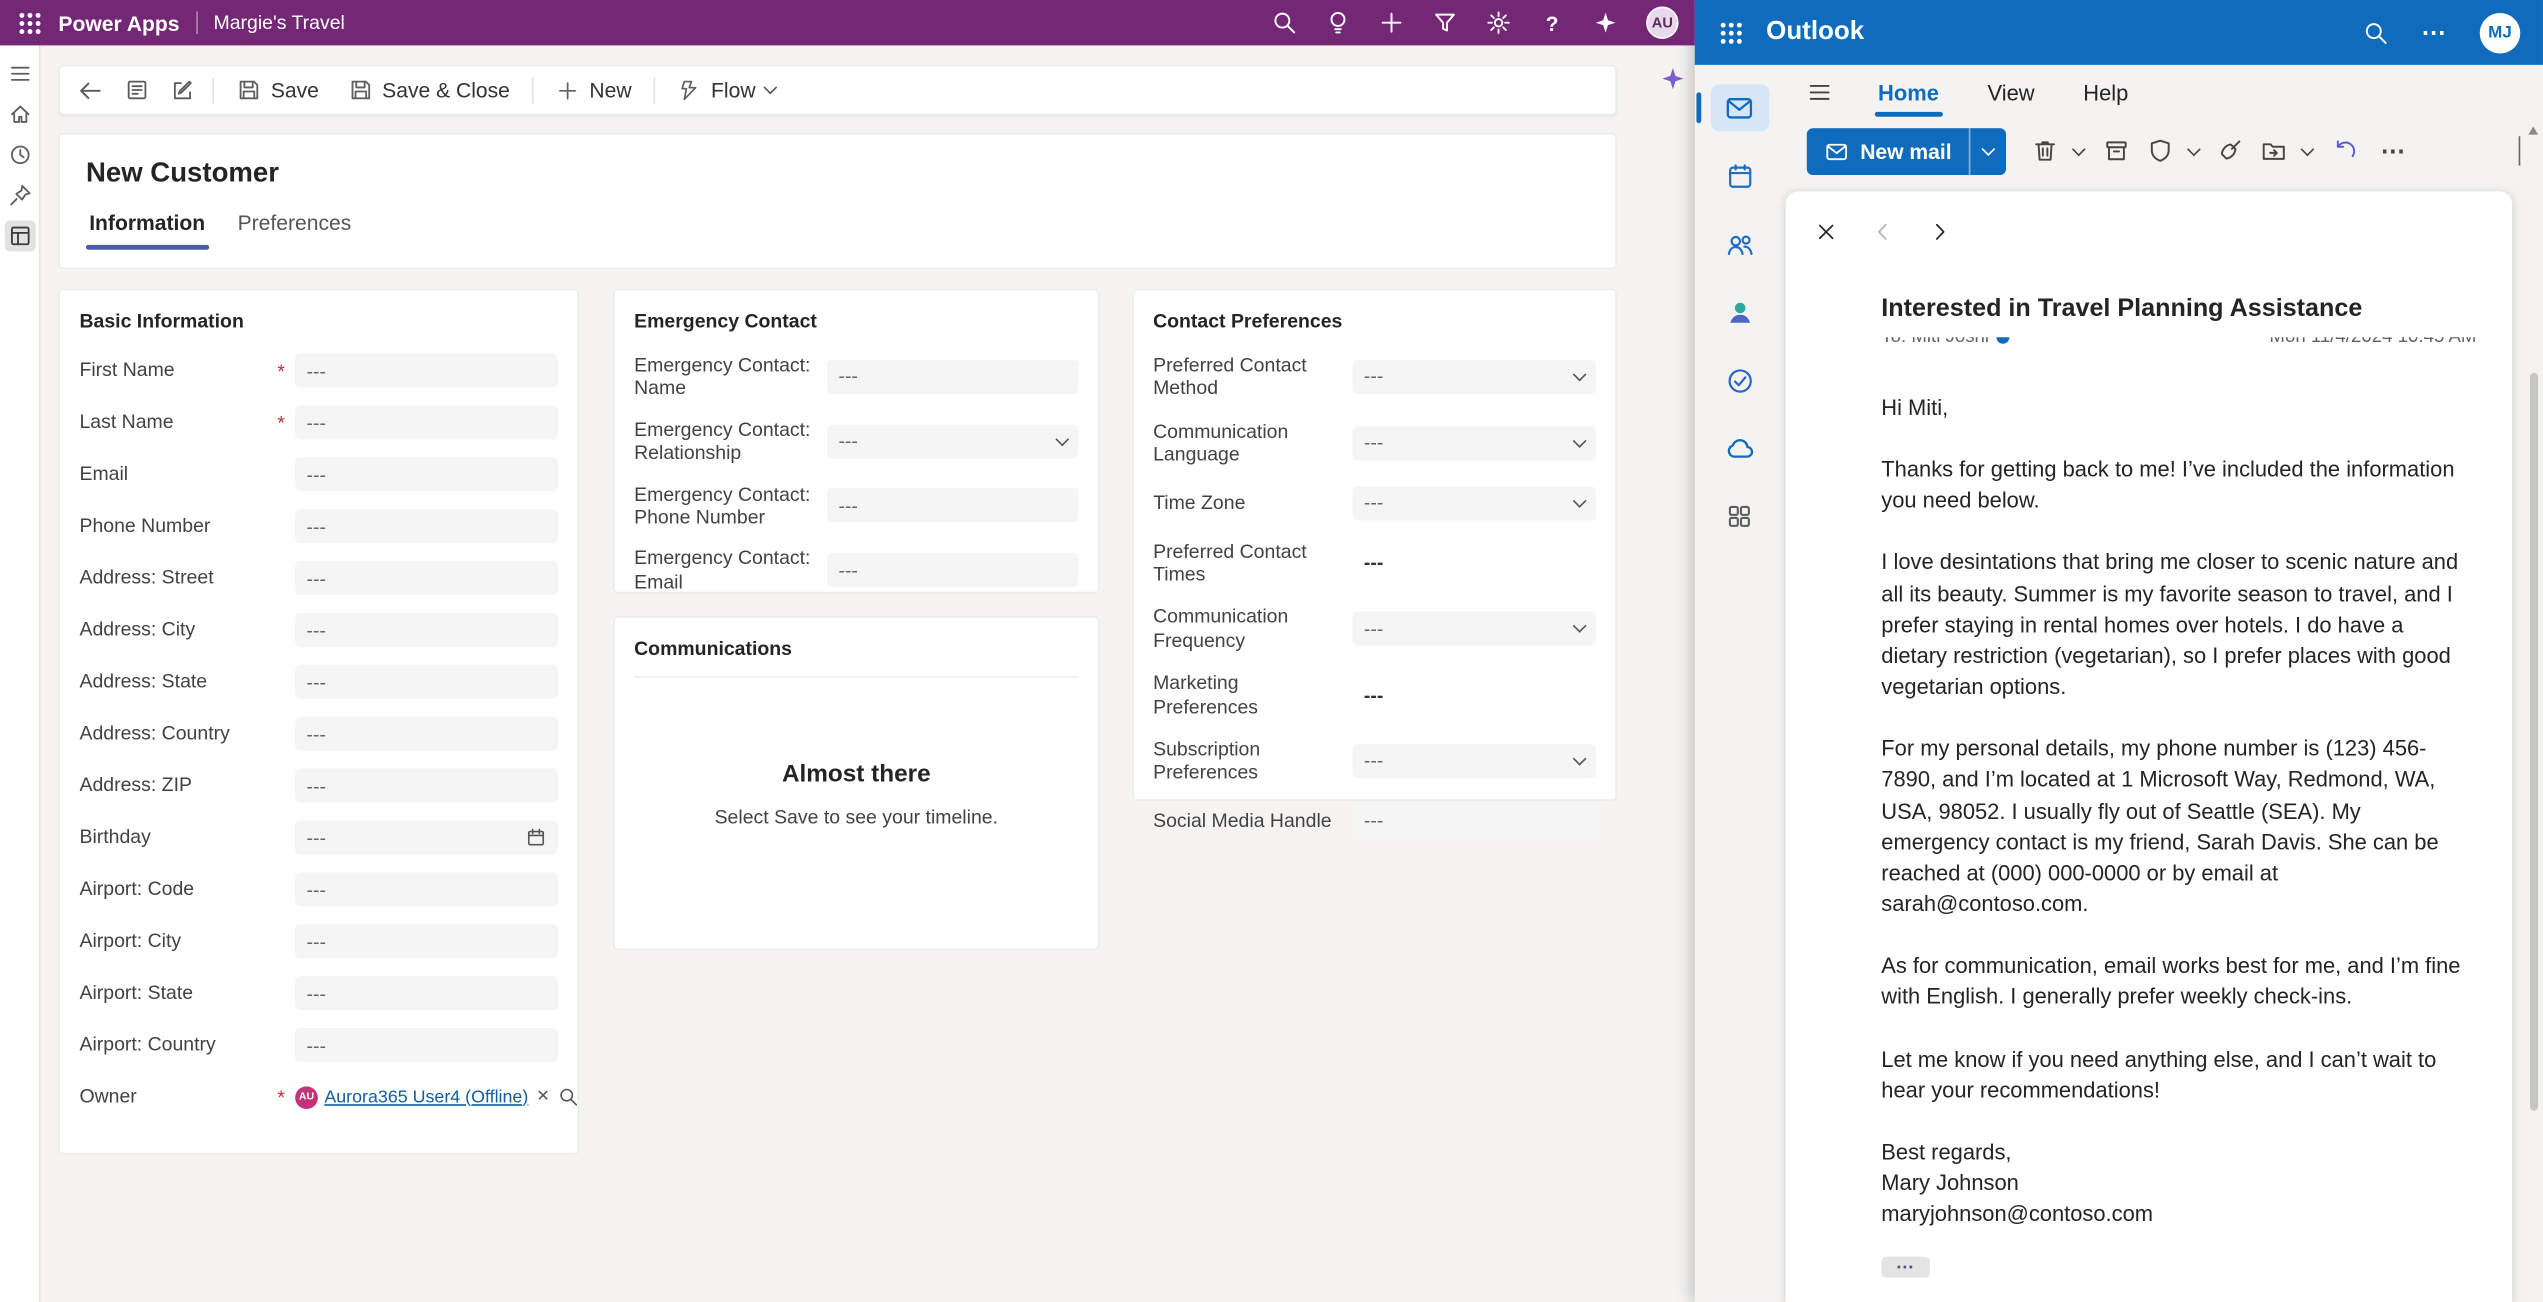 Image resolution: width=2543 pixels, height=1302 pixels. What do you see at coordinates (426, 733) in the screenshot?
I see `address-country-input: ---` at bounding box center [426, 733].